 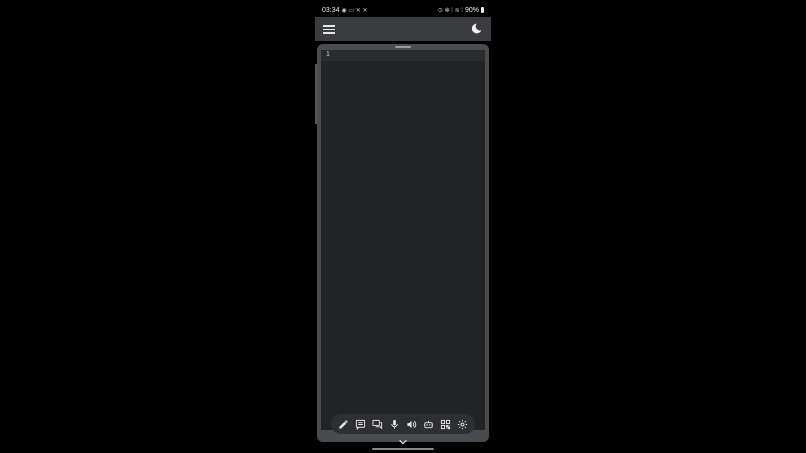 I want to click on qr-code-icon, so click(x=446, y=424).